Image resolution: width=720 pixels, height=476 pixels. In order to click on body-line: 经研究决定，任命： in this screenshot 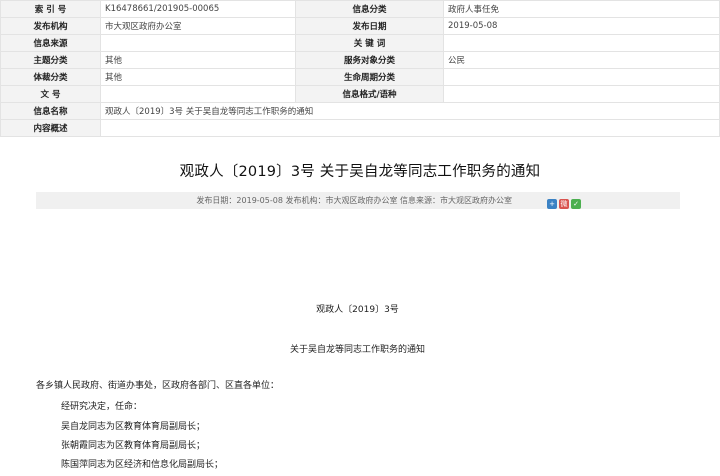, I will do `click(102, 407)`.